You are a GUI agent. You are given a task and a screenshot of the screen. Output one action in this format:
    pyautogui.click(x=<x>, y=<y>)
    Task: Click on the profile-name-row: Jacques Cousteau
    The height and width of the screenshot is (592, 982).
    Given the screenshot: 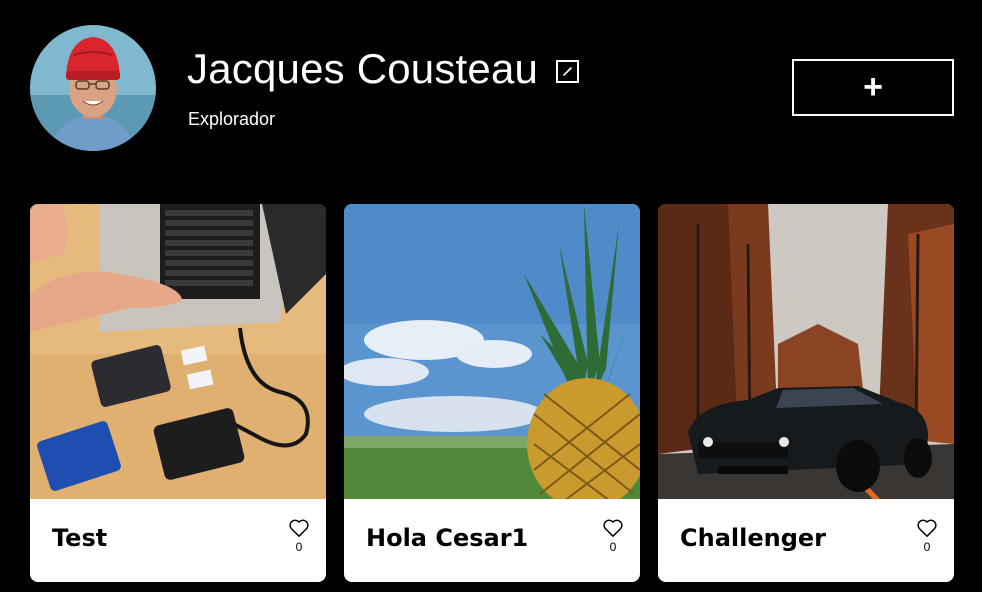 What is the action you would take?
    pyautogui.click(x=383, y=69)
    